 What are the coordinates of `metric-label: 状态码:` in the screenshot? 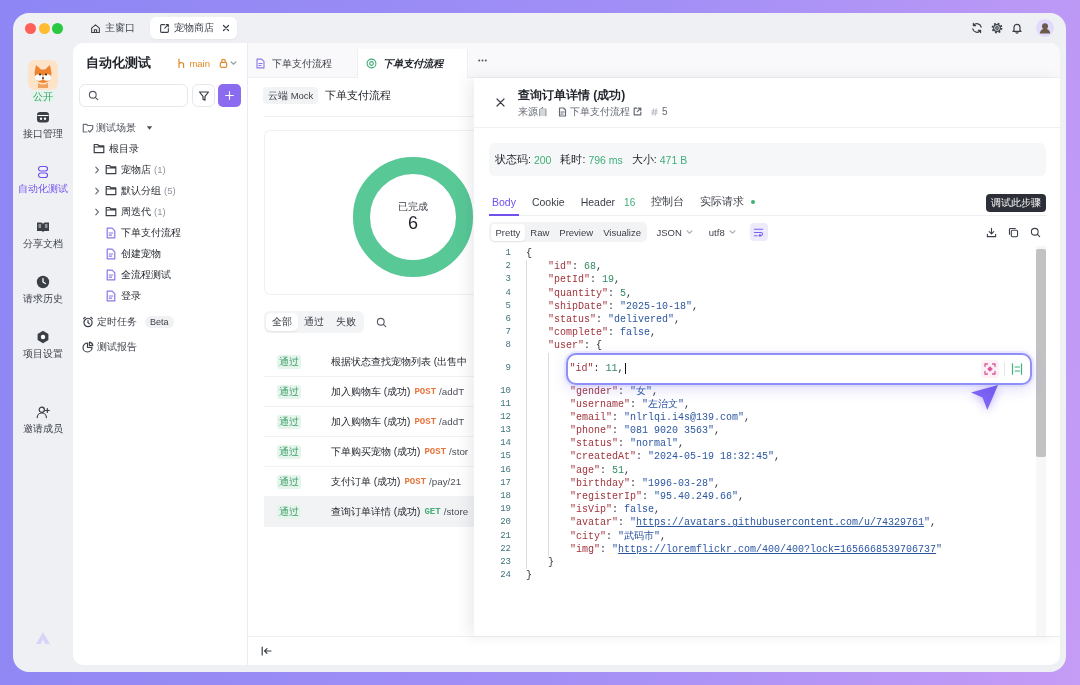 It's located at (513, 159).